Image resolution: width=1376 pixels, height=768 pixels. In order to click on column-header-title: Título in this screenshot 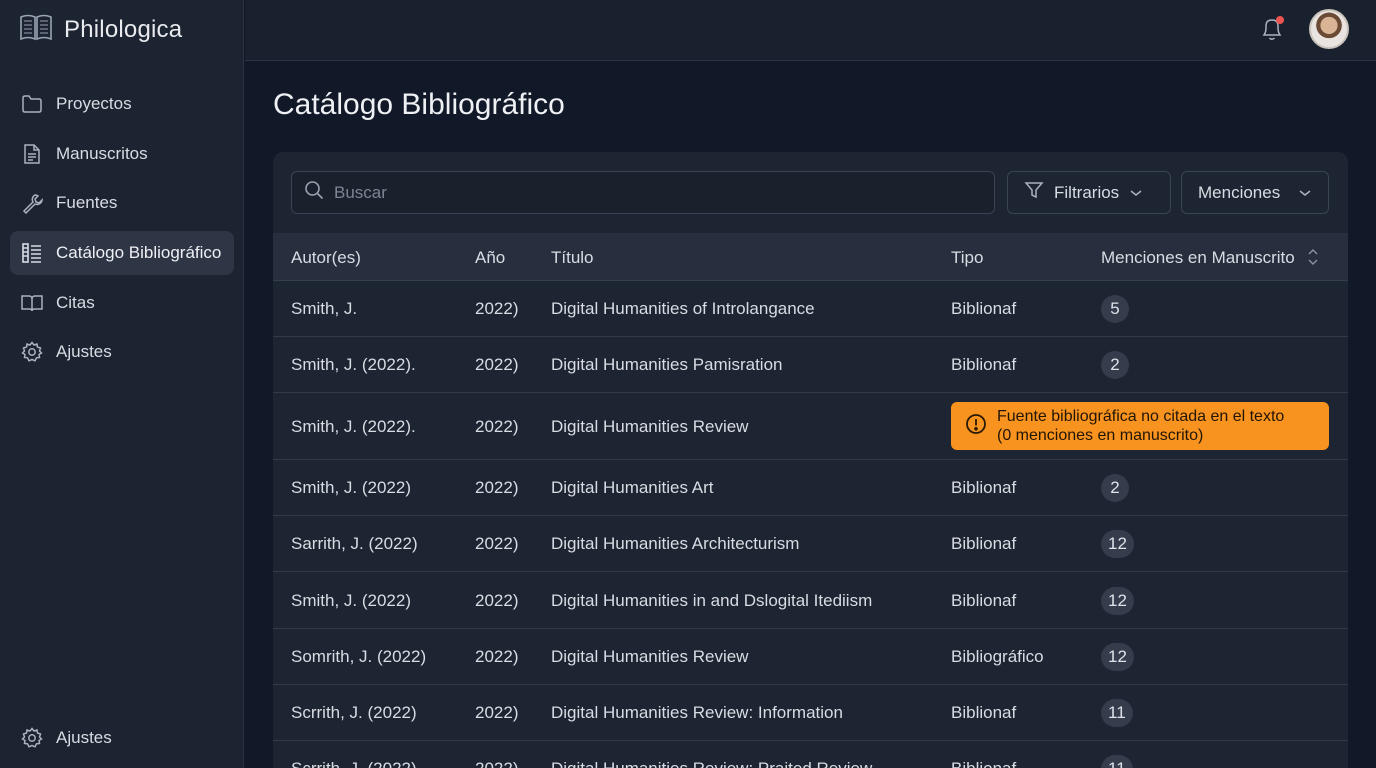, I will do `click(572, 258)`.